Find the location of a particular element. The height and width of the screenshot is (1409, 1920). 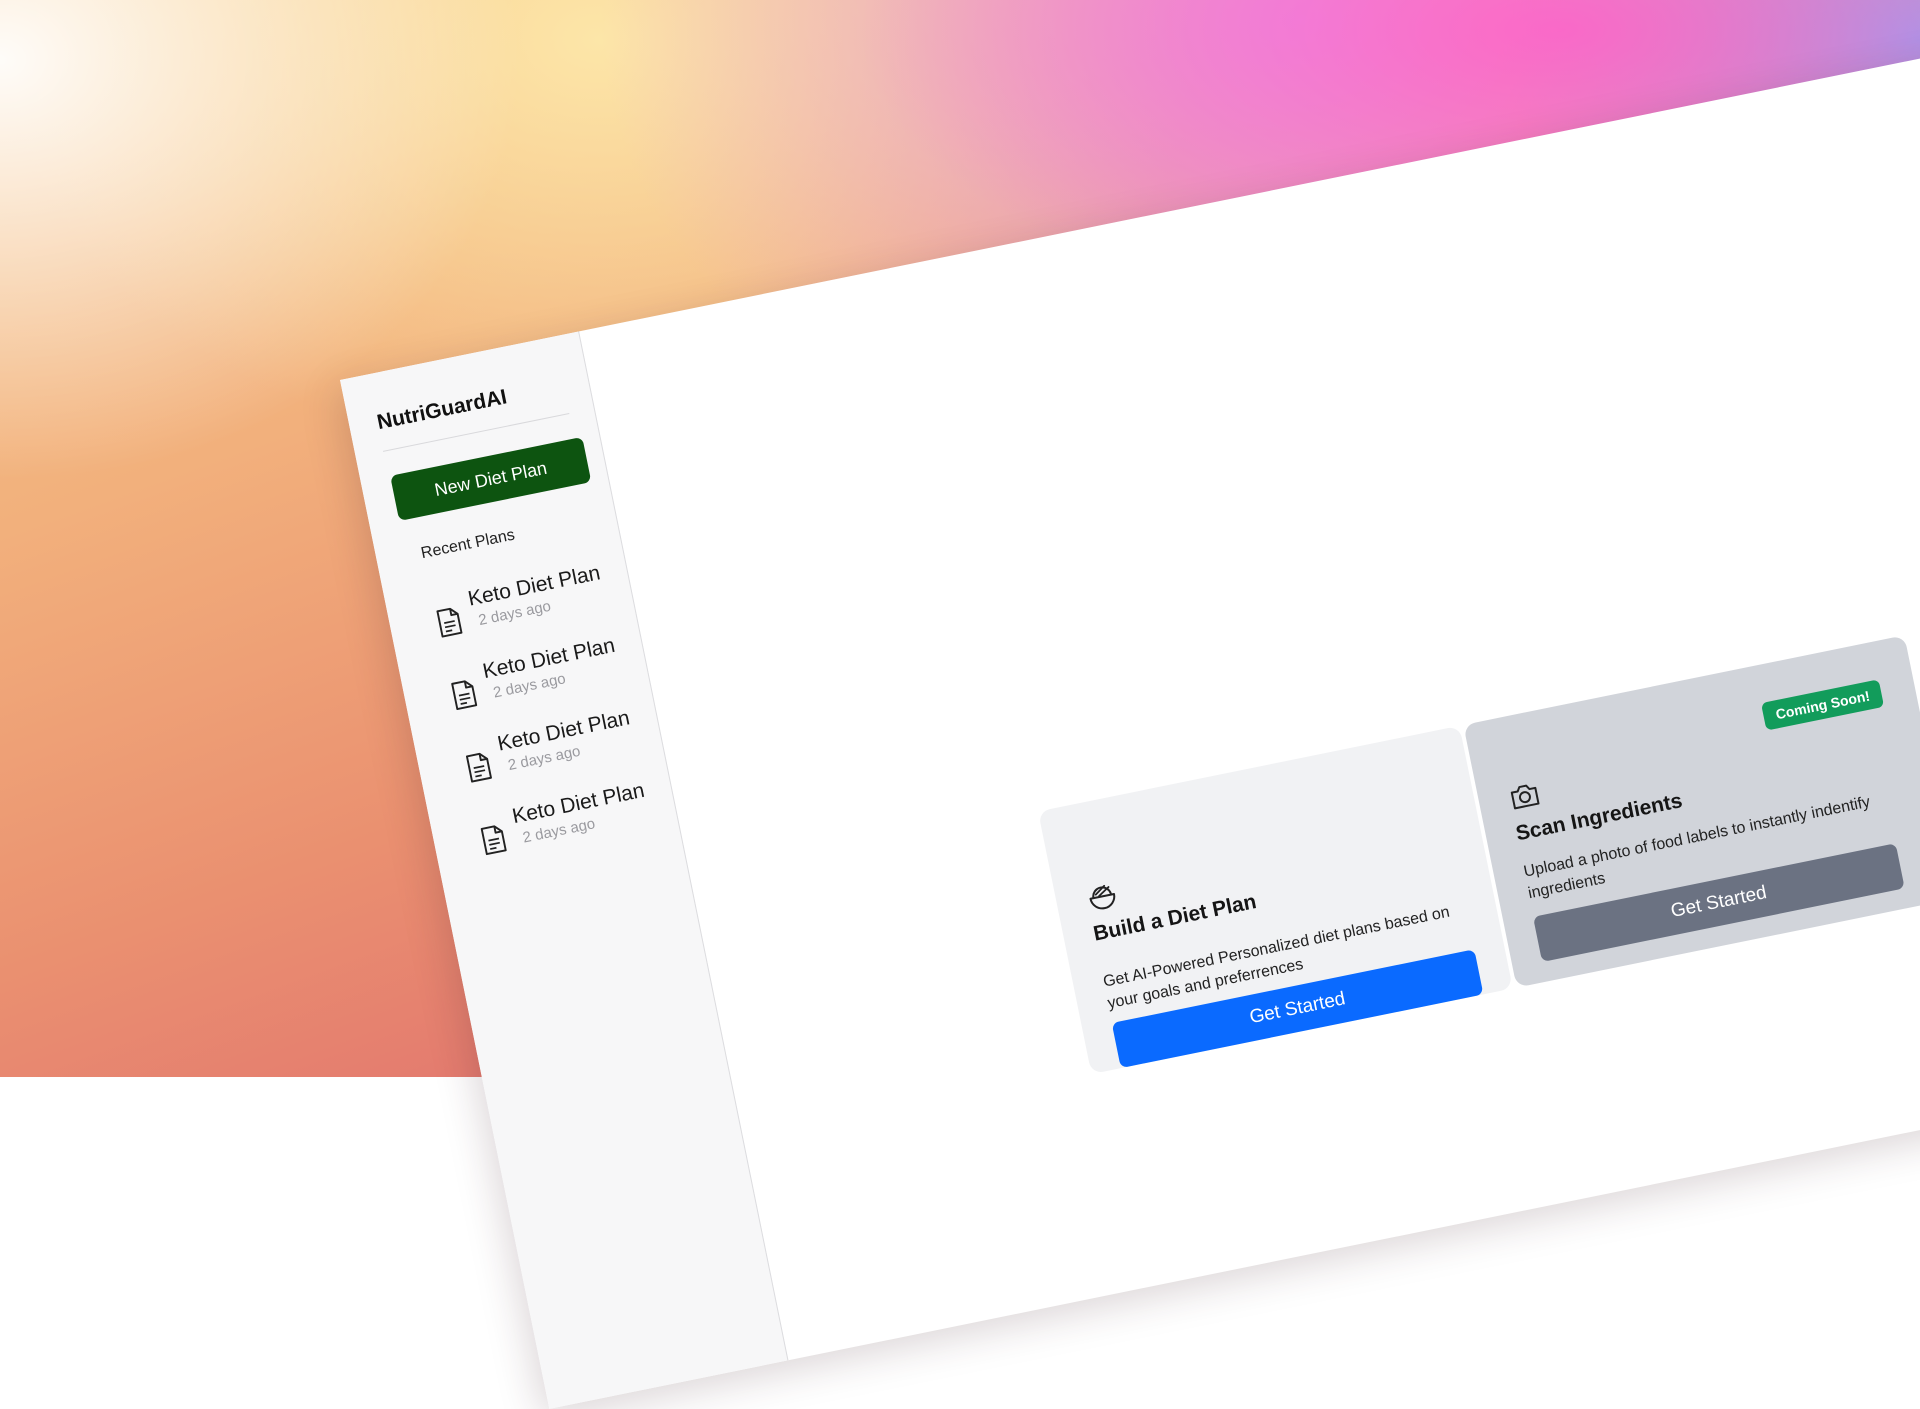

new-diet-plan-button: New Diet Plan is located at coordinates (491, 479).